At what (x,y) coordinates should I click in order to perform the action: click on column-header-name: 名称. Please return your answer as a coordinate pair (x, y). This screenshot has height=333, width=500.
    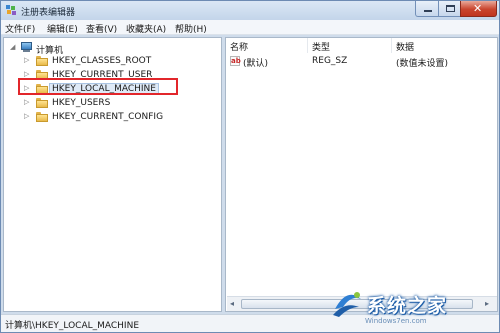
    Looking at the image, I should click on (267, 45).